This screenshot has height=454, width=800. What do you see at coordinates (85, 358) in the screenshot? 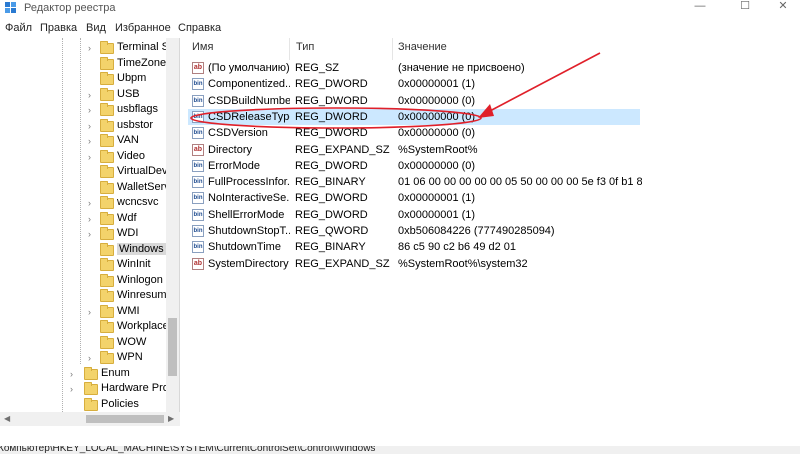
I see `tree-item: › WPN` at bounding box center [85, 358].